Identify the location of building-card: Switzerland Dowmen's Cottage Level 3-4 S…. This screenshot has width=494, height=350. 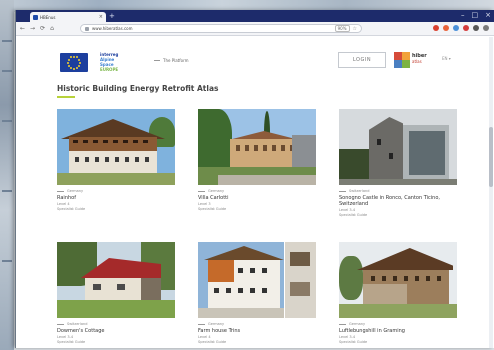
(116, 295).